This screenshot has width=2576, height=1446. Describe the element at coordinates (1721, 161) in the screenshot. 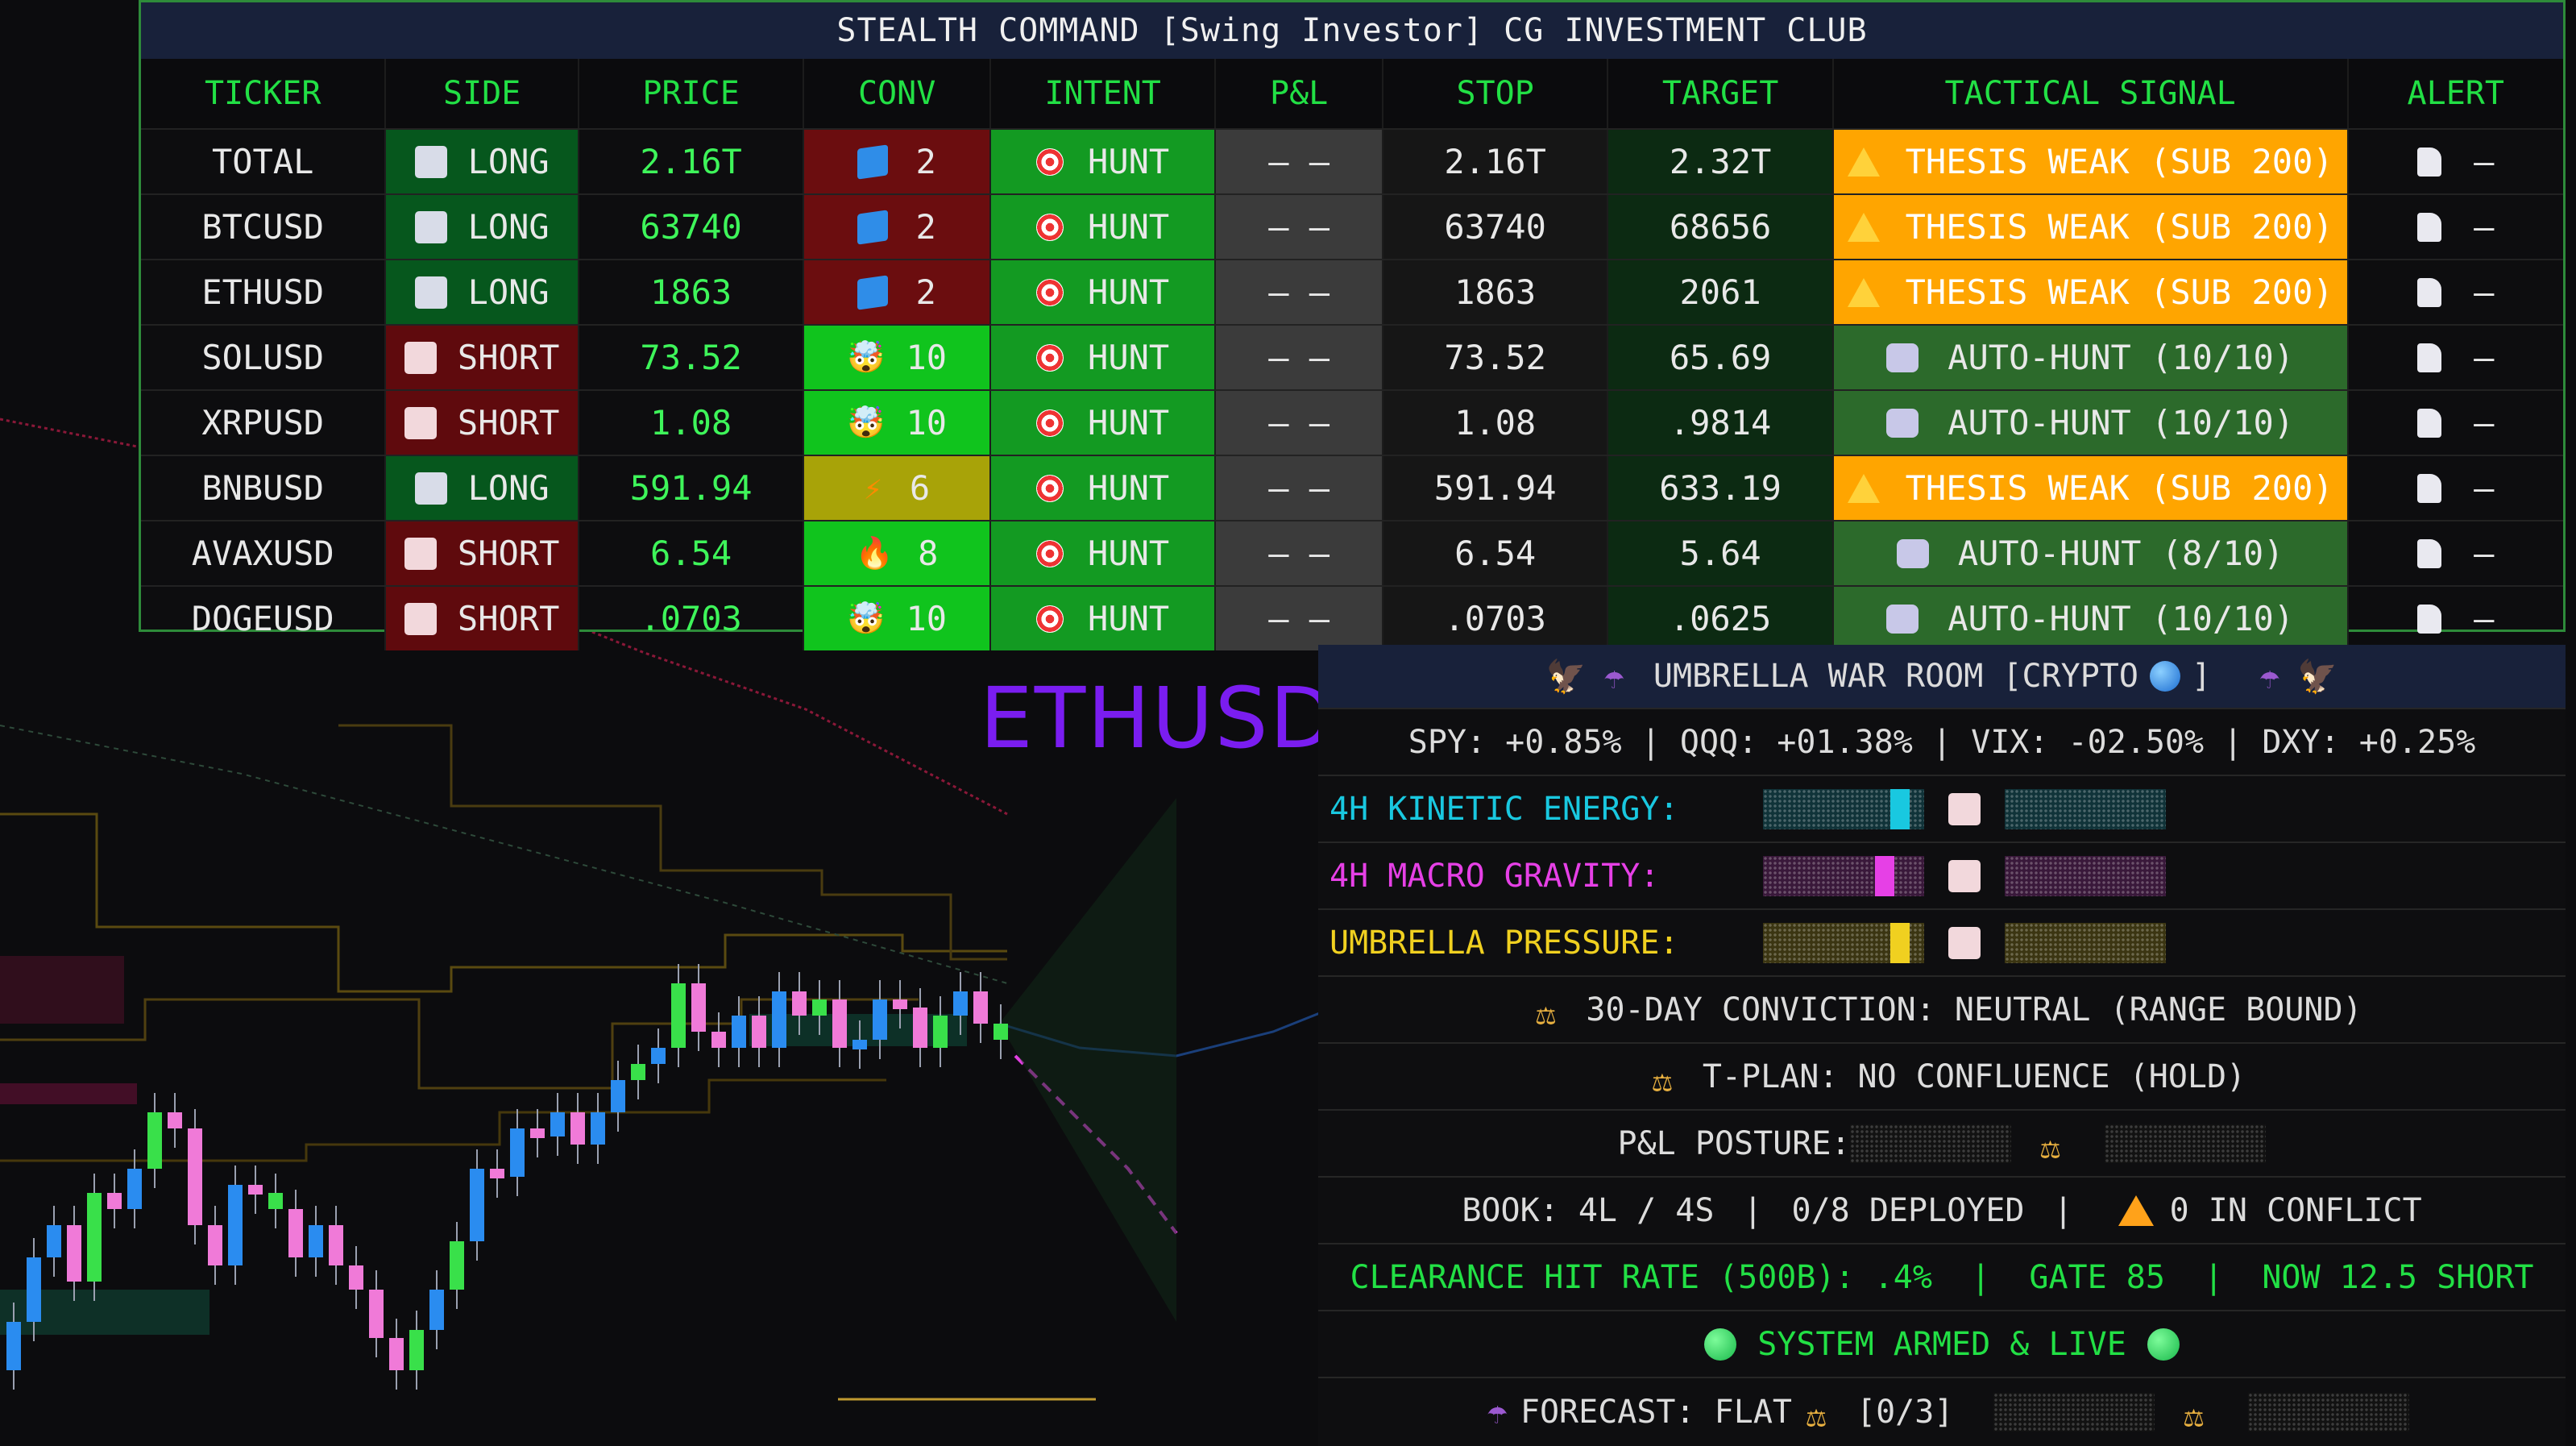

I see `cell-target: 2.32T` at that location.